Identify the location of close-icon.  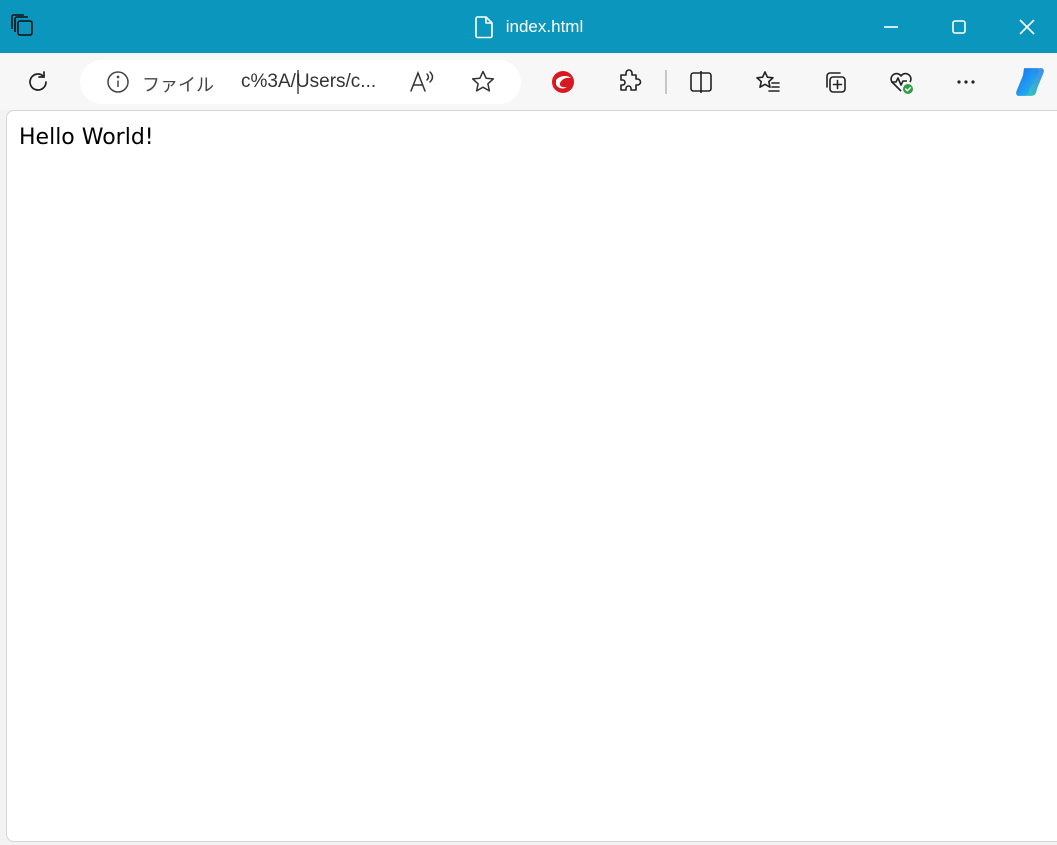
(1027, 26).